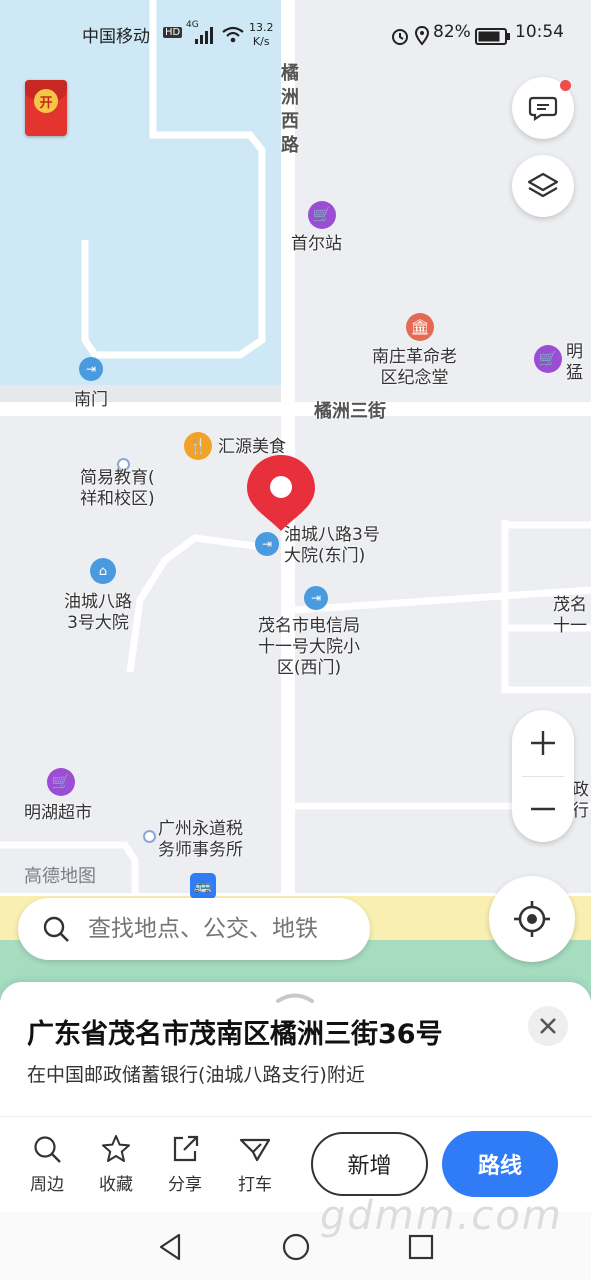  I want to click on close-button, so click(548, 1026).